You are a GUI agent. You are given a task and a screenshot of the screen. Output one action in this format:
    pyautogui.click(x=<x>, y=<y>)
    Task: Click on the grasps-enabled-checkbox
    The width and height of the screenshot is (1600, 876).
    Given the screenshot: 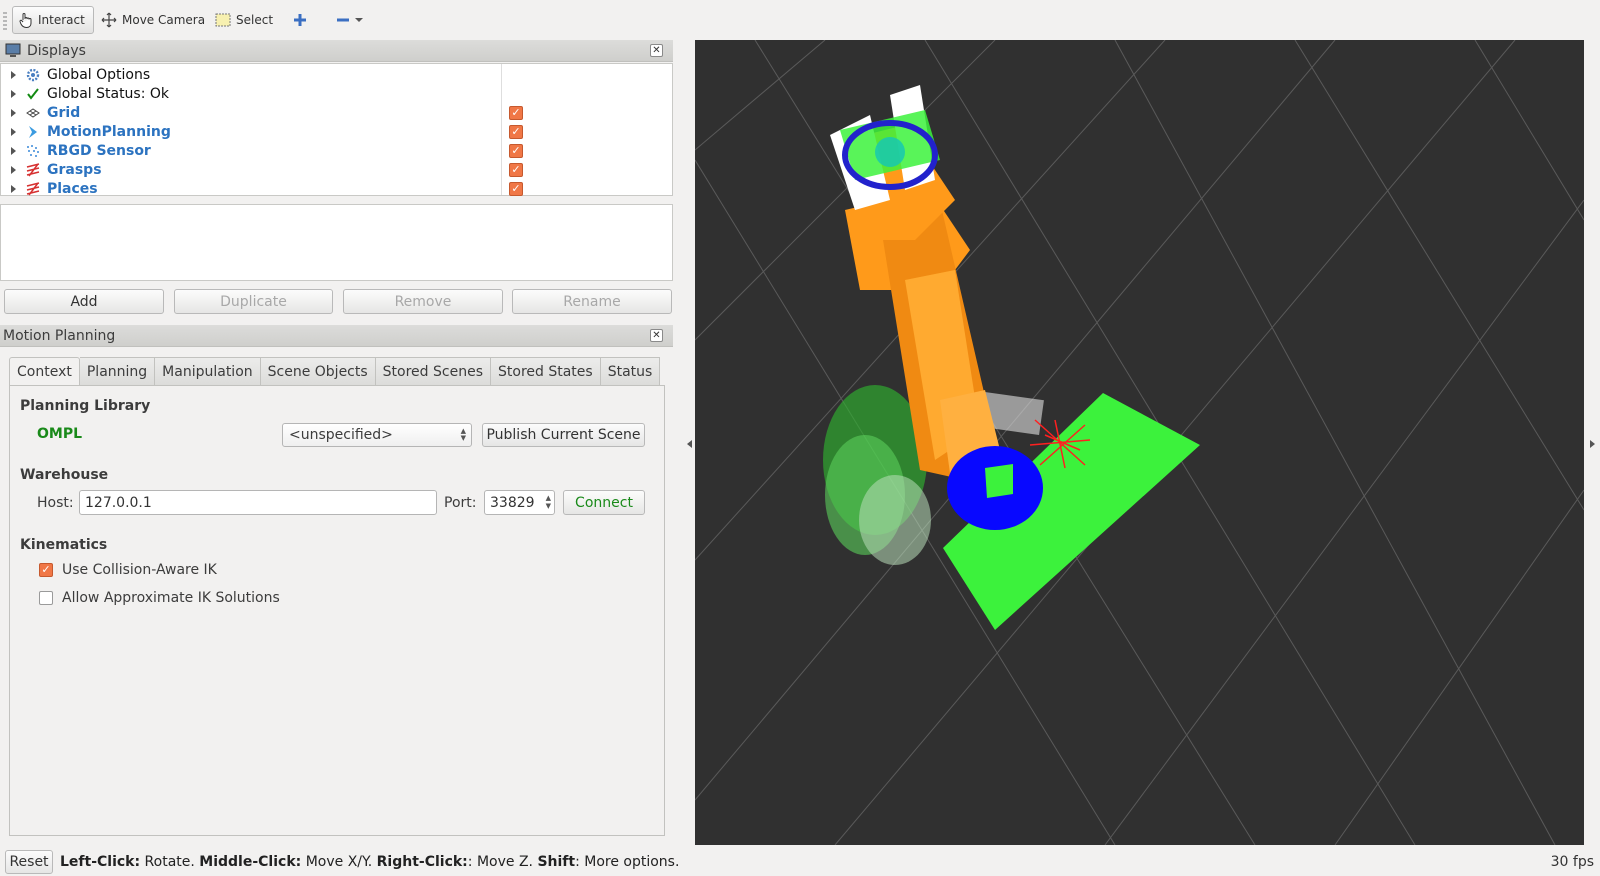 What is the action you would take?
    pyautogui.click(x=516, y=169)
    